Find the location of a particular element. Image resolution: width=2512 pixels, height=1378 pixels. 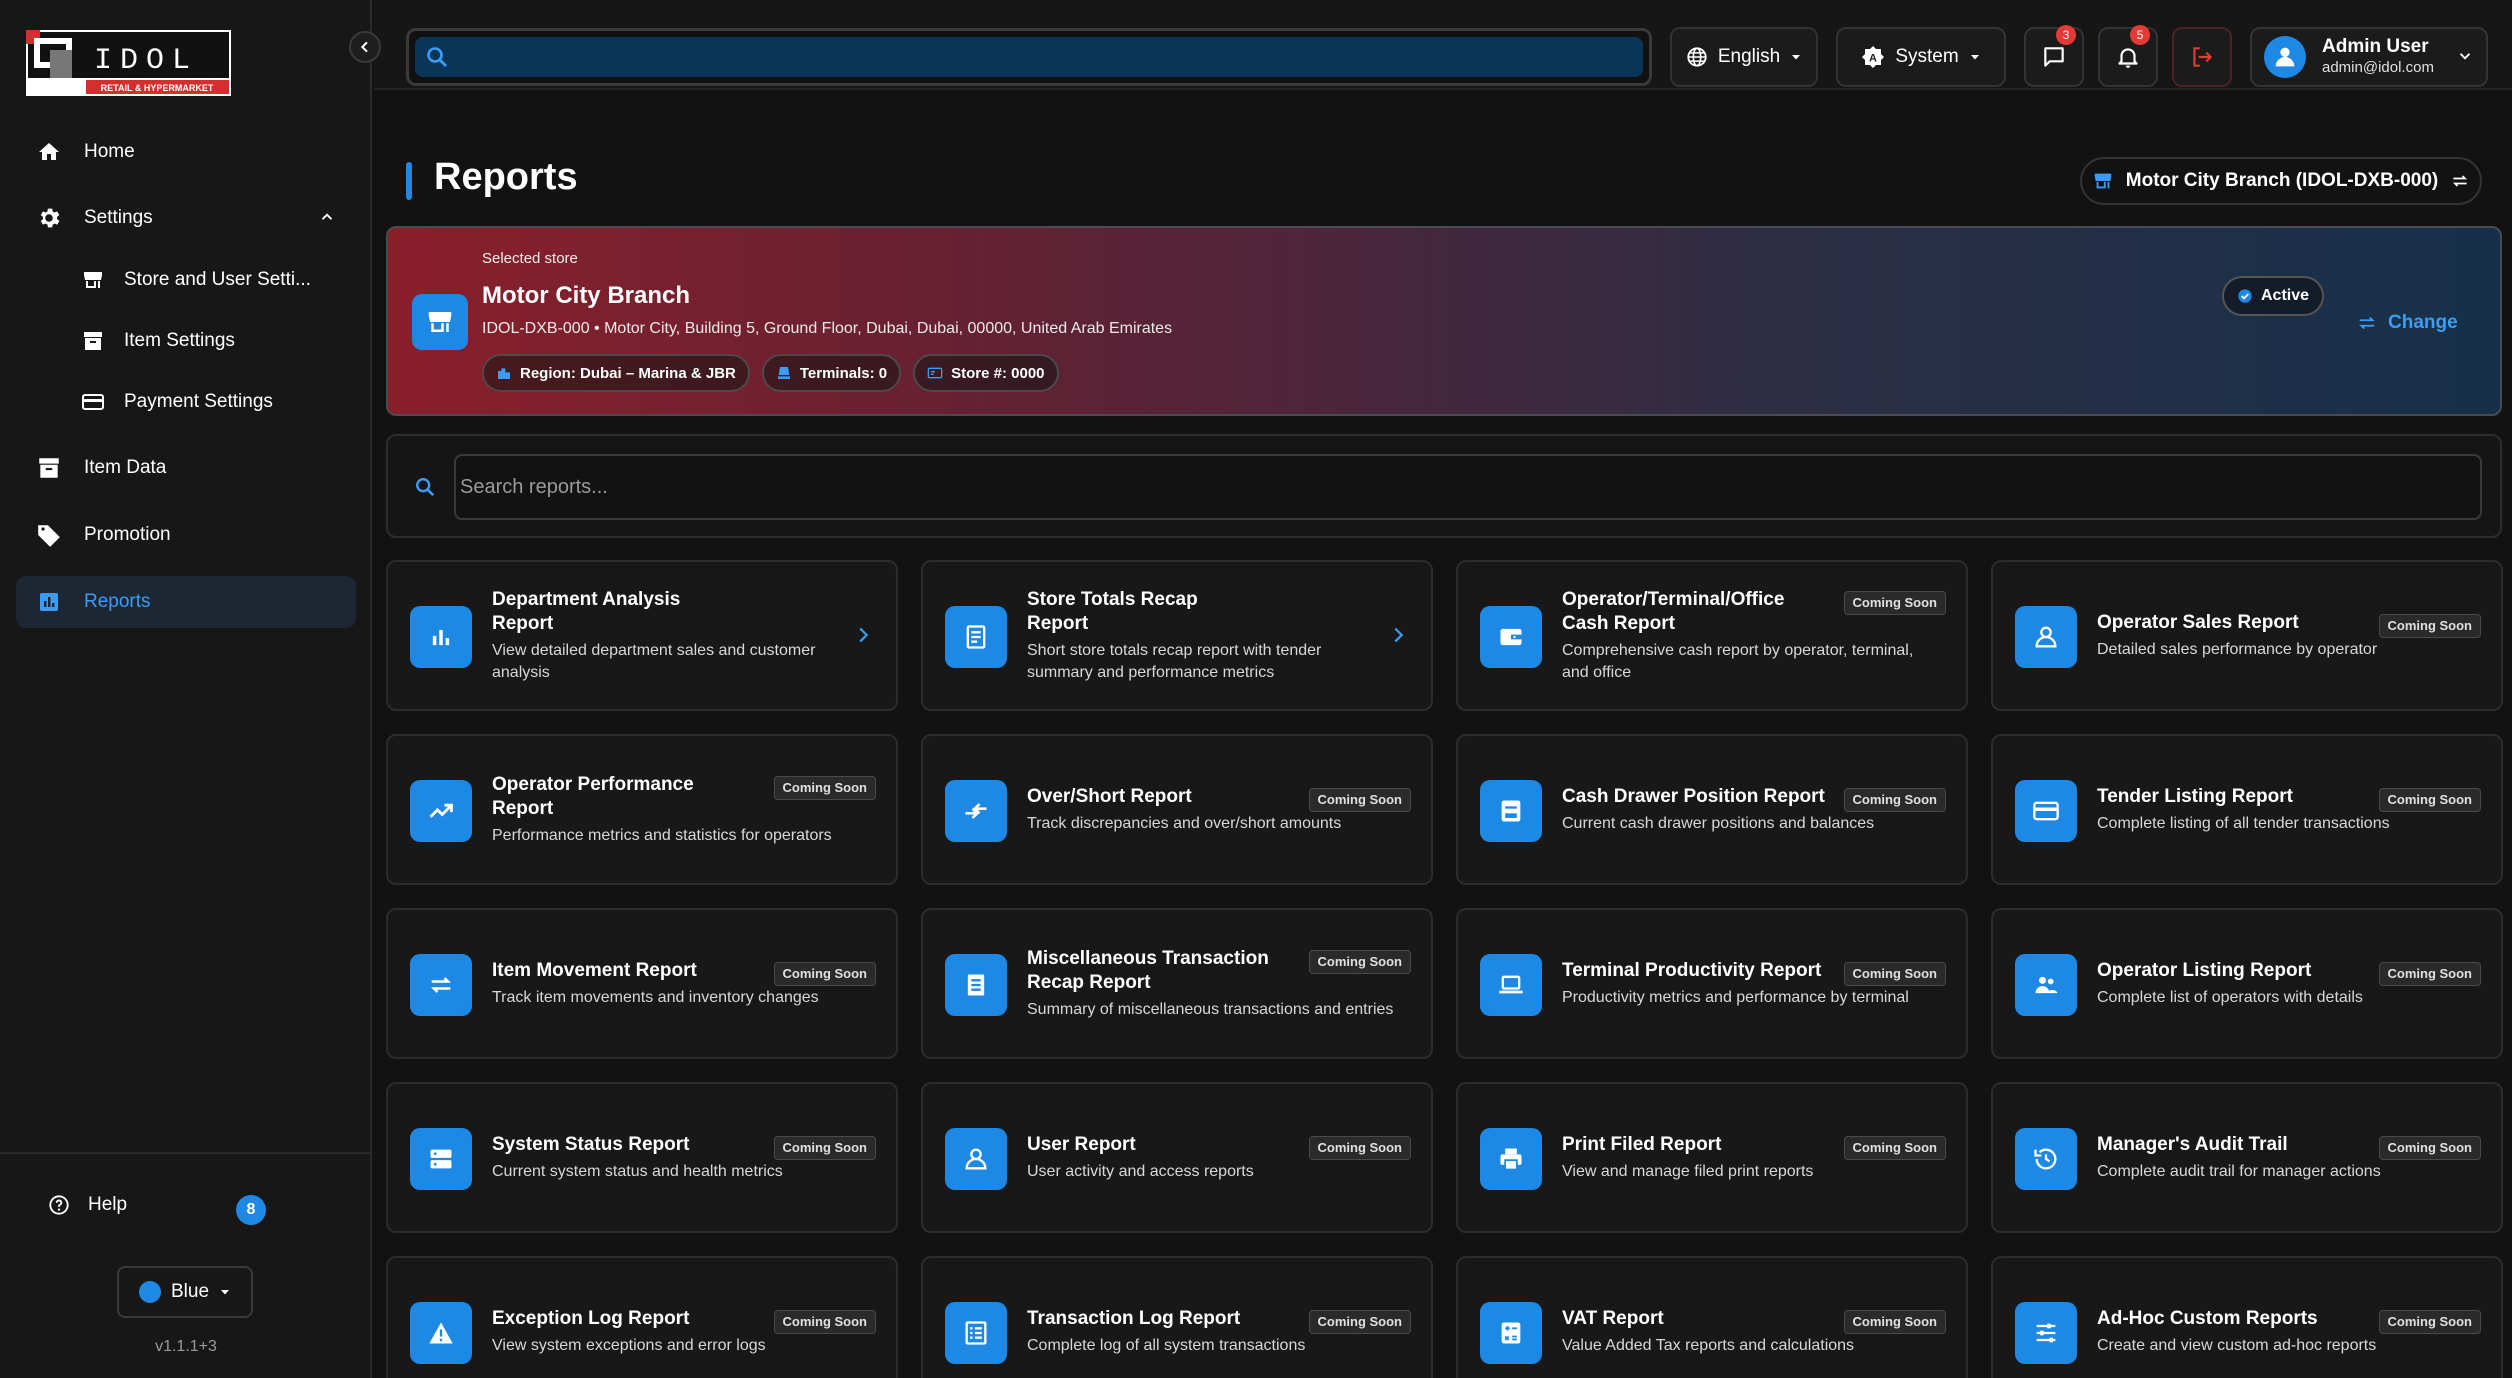

report-description: Value Added Tax reports and calculations is located at coordinates (1708, 1345).